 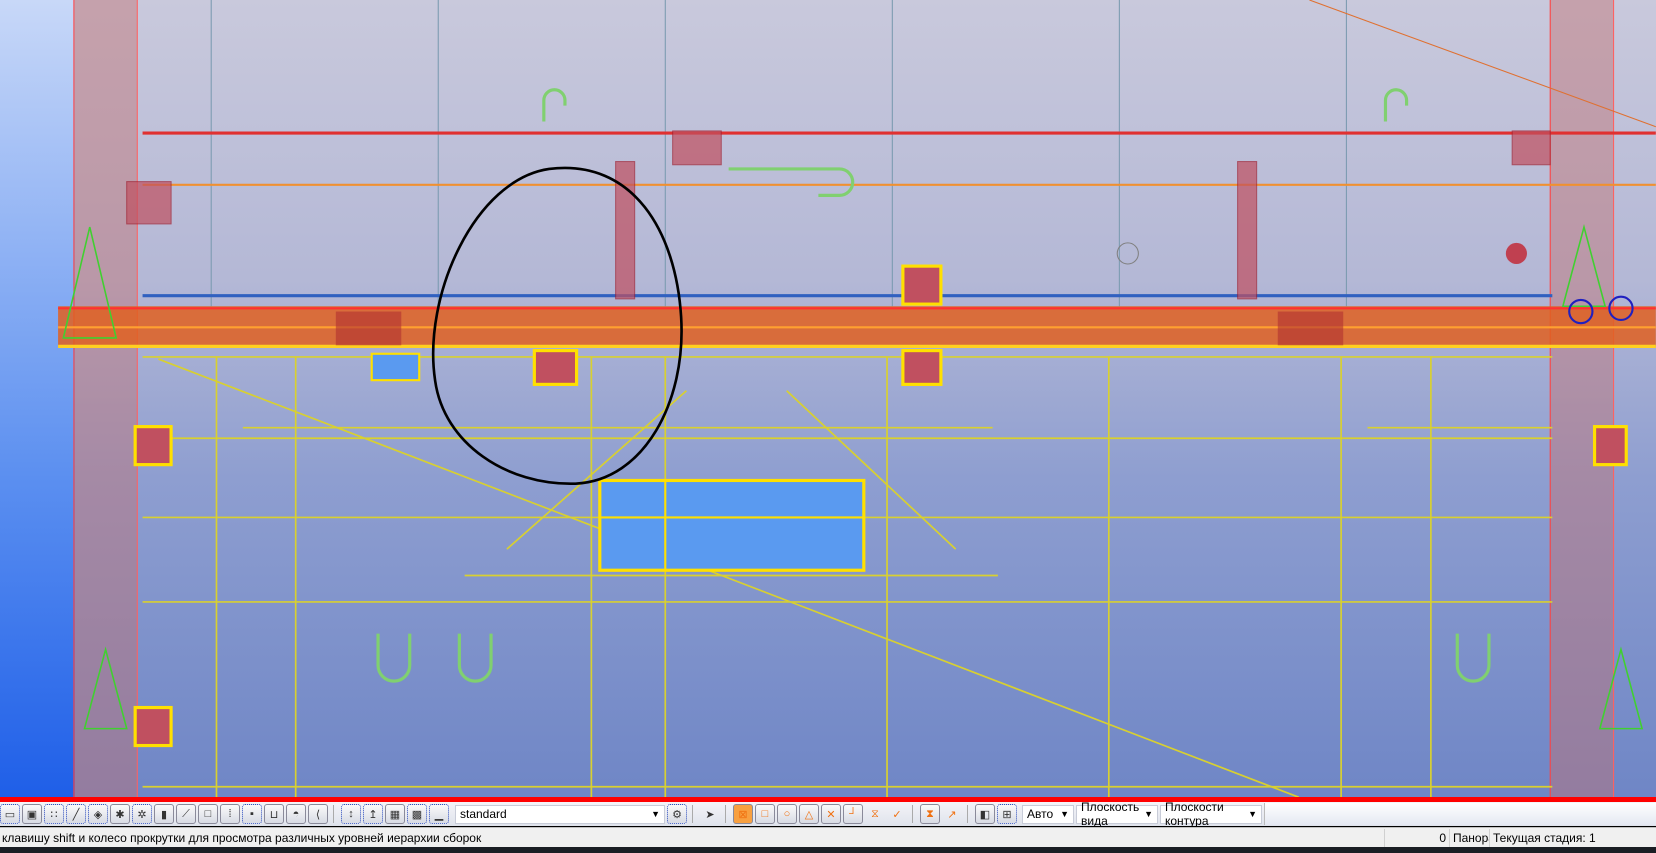 What do you see at coordinates (809, 814) in the screenshot?
I see `snap-midpoint-icon: △` at bounding box center [809, 814].